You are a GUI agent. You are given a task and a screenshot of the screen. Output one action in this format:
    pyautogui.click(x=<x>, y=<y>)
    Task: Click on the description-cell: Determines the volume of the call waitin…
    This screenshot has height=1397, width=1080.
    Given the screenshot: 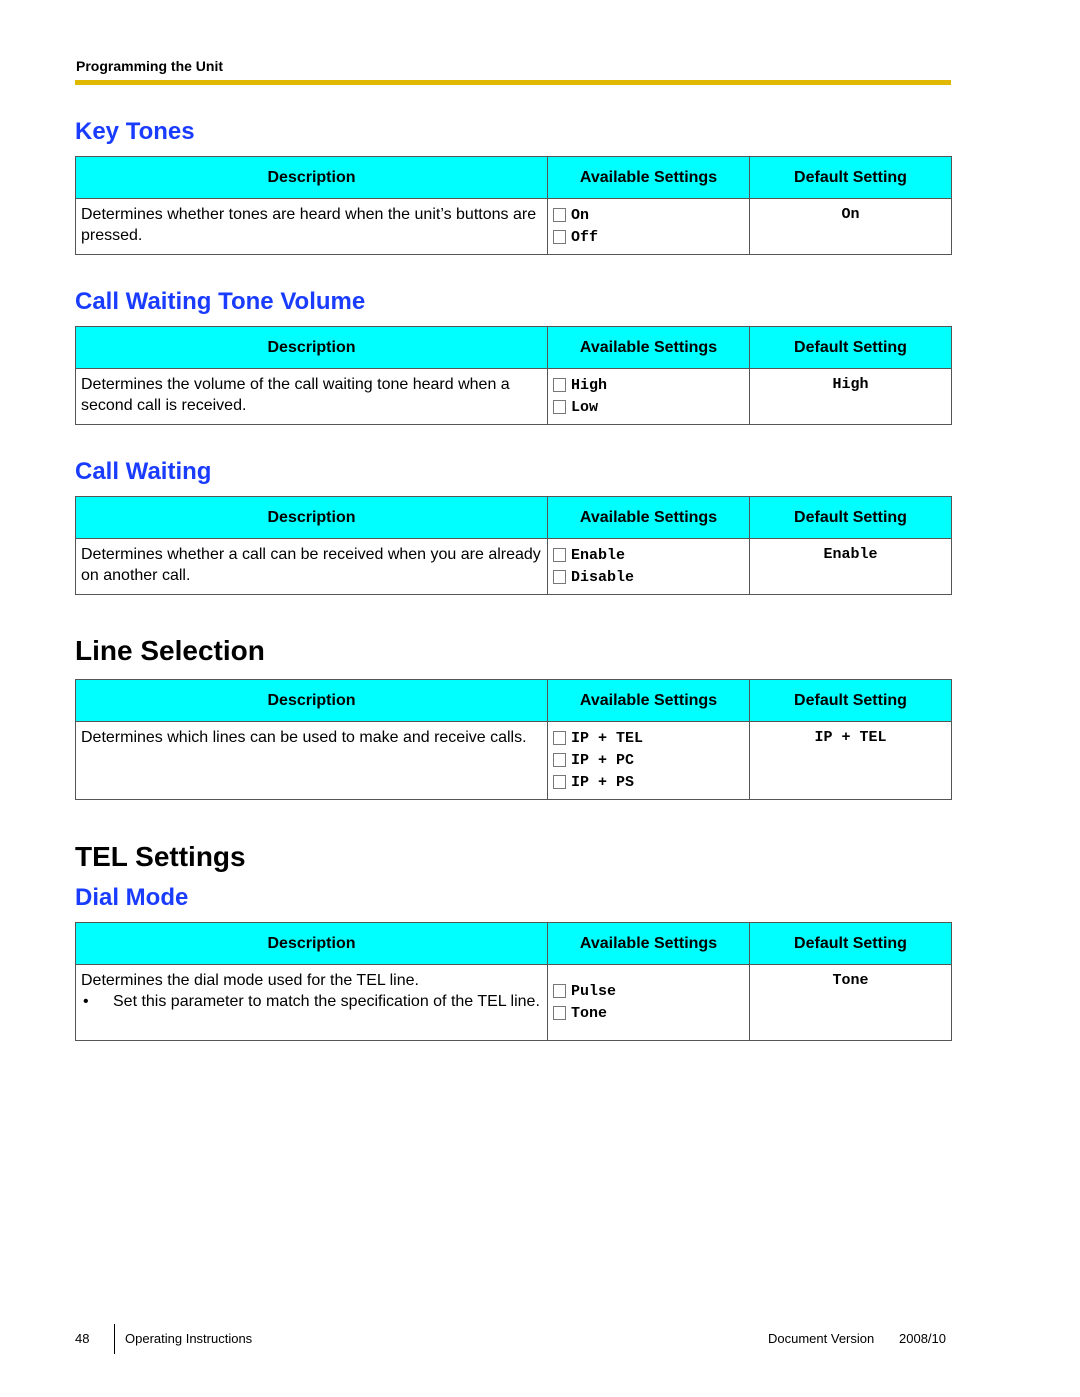 What is the action you would take?
    pyautogui.click(x=311, y=396)
    